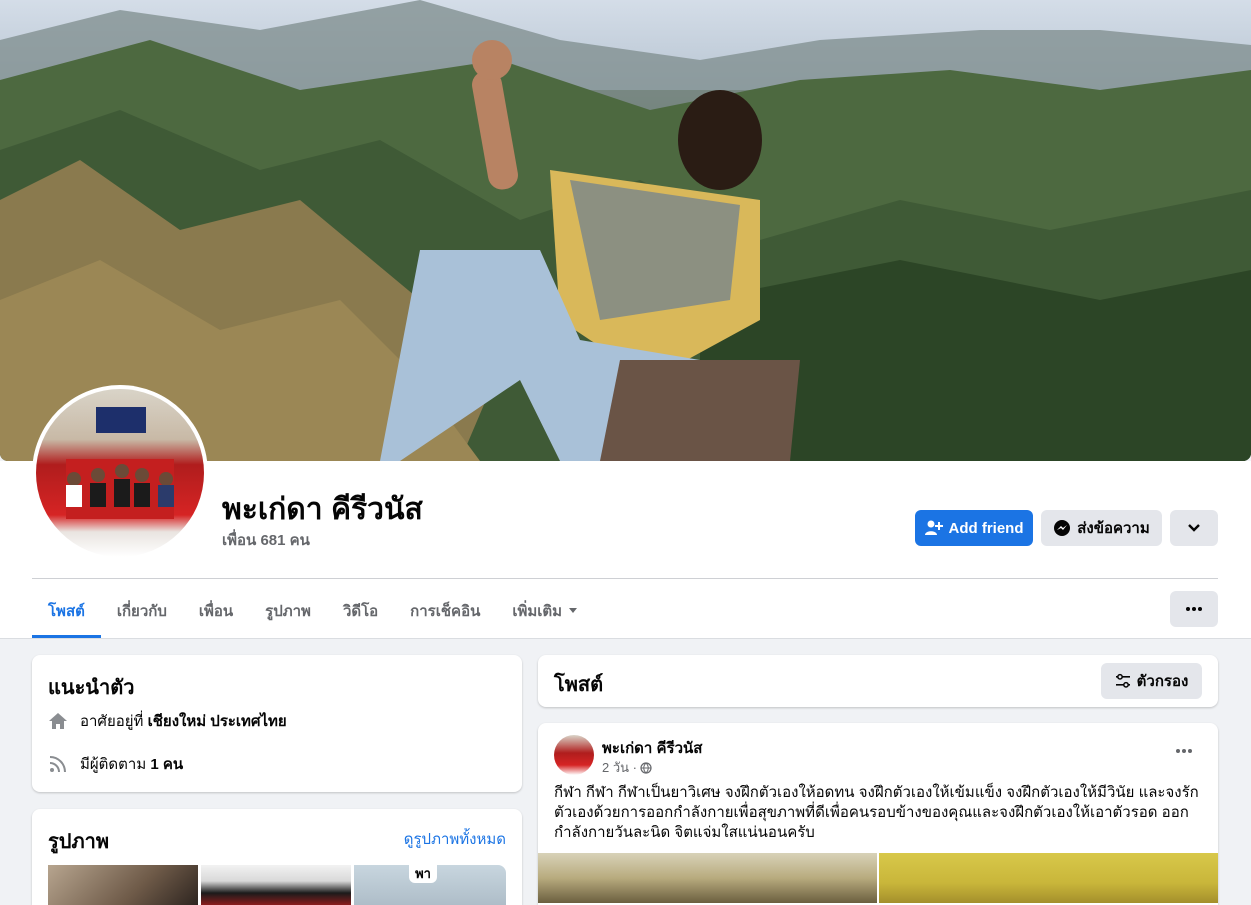 This screenshot has height=905, width=1251. What do you see at coordinates (430, 885) in the screenshot?
I see `photo-thumb-3: พา` at bounding box center [430, 885].